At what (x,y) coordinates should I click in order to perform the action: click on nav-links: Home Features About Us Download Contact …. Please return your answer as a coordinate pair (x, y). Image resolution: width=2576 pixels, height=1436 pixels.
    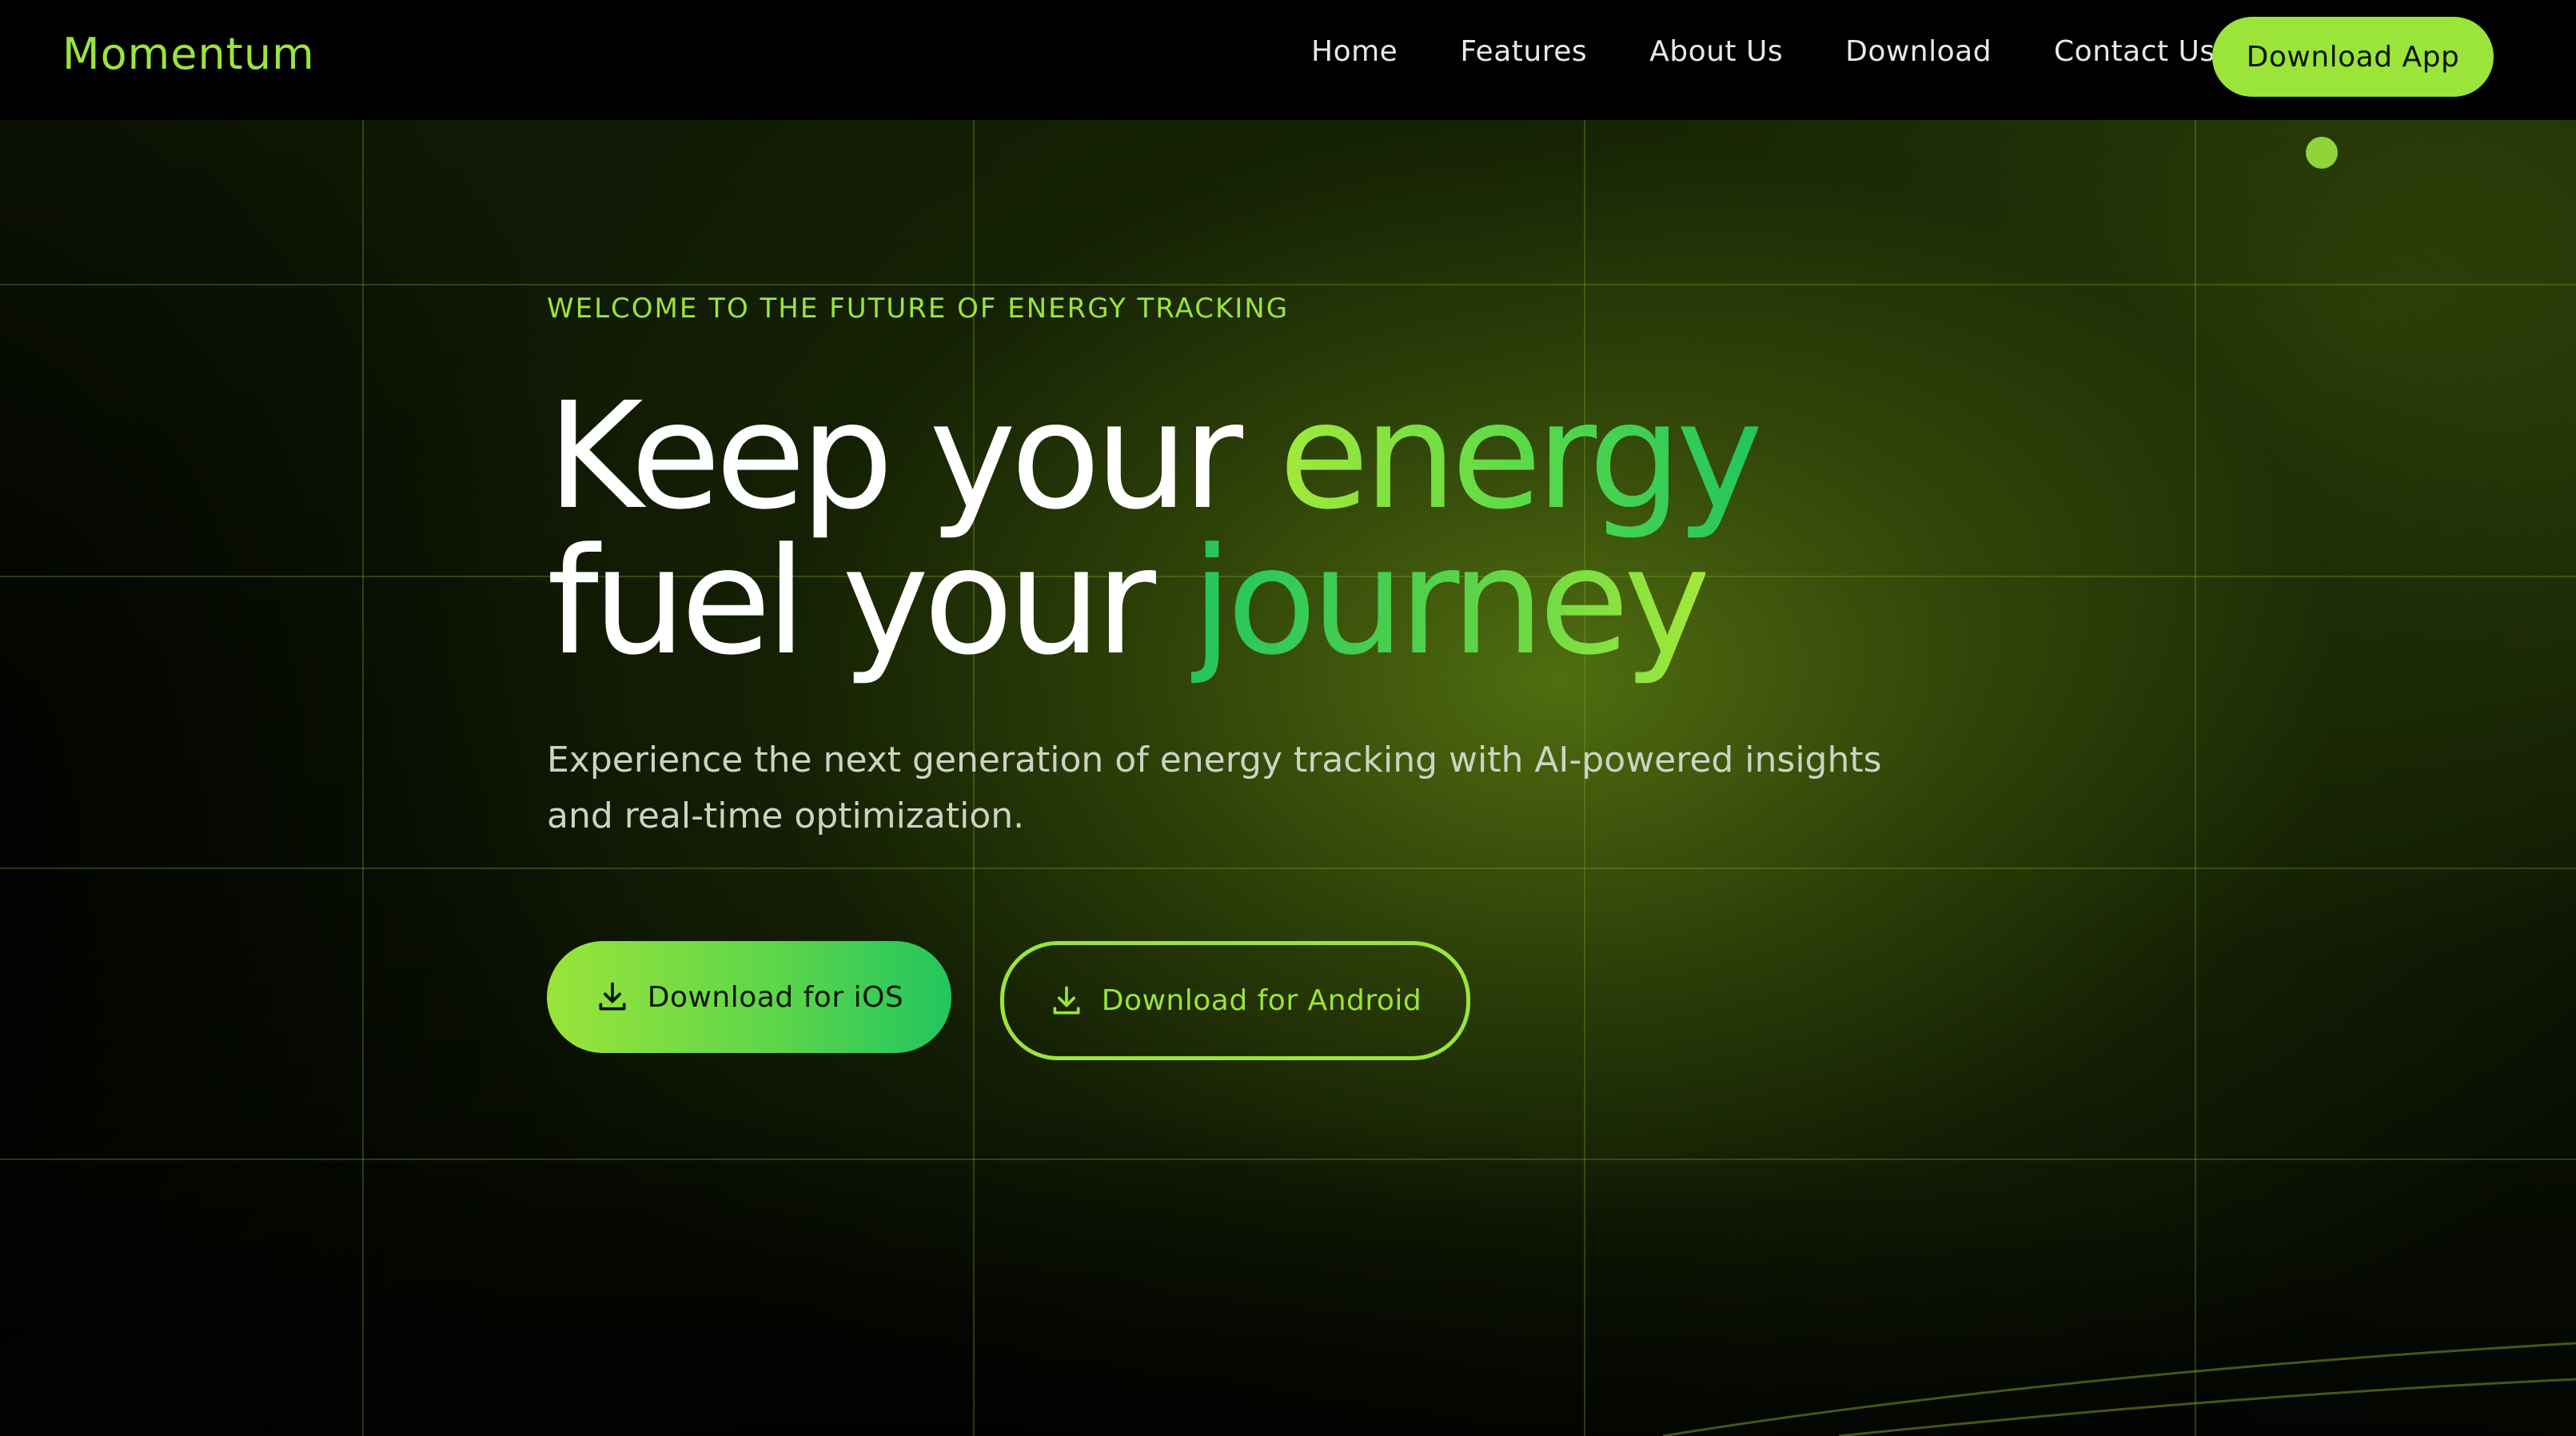
    Looking at the image, I should click on (1795, 51).